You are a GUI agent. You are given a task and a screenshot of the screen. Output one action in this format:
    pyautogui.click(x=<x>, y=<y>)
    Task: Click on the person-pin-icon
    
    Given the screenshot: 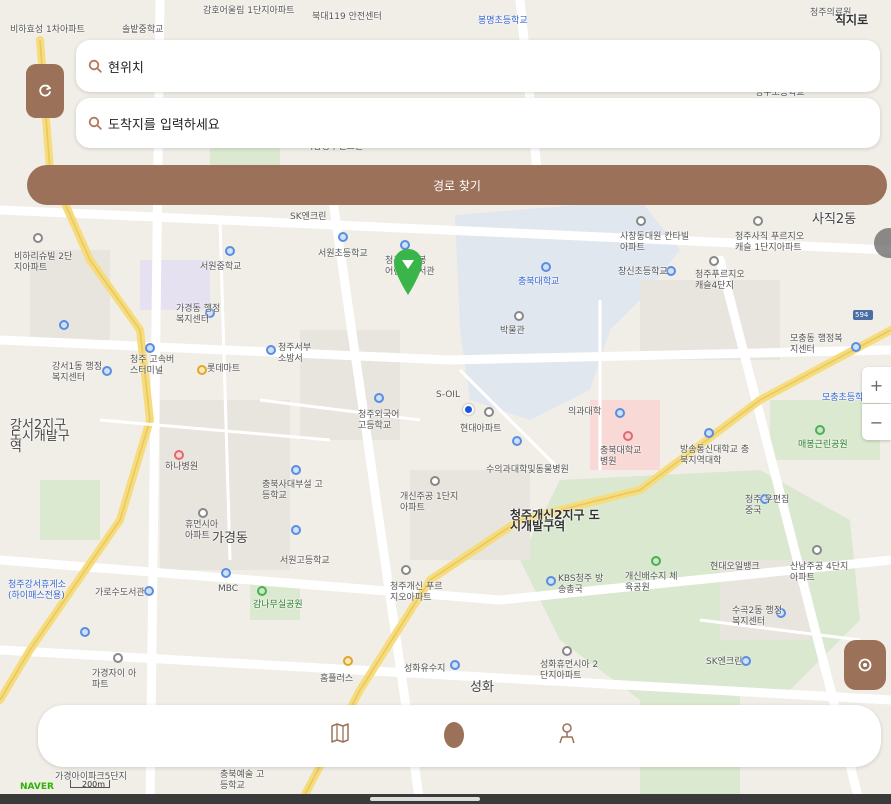 What is the action you would take?
    pyautogui.click(x=567, y=733)
    